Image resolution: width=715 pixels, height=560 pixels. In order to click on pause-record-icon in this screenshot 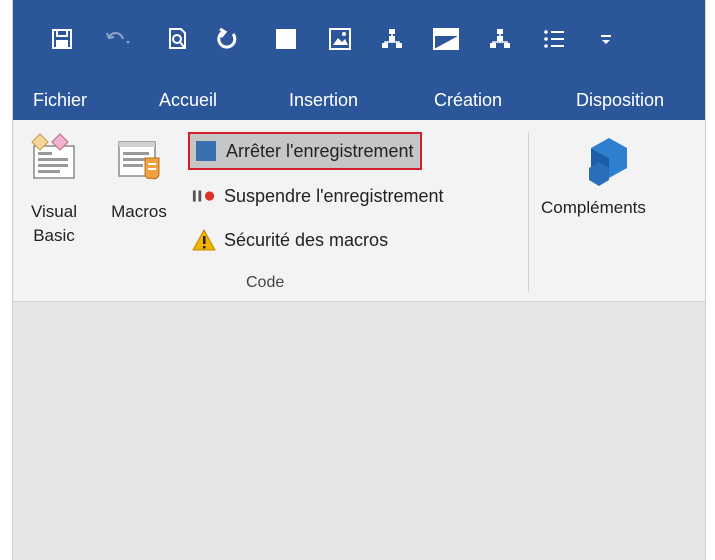, I will do `click(204, 196)`.